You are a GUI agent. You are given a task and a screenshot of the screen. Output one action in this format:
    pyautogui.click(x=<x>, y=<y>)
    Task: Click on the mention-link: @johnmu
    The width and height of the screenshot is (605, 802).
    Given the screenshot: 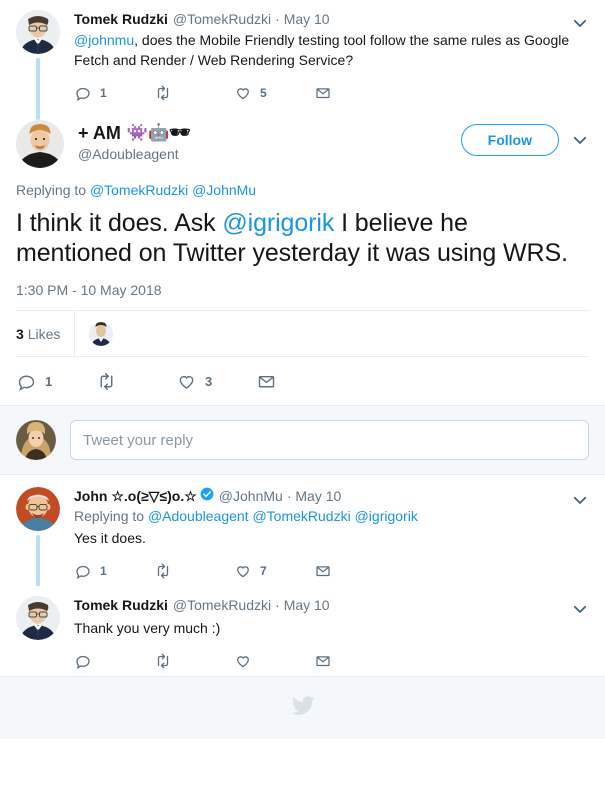 What is the action you would take?
    pyautogui.click(x=104, y=40)
    